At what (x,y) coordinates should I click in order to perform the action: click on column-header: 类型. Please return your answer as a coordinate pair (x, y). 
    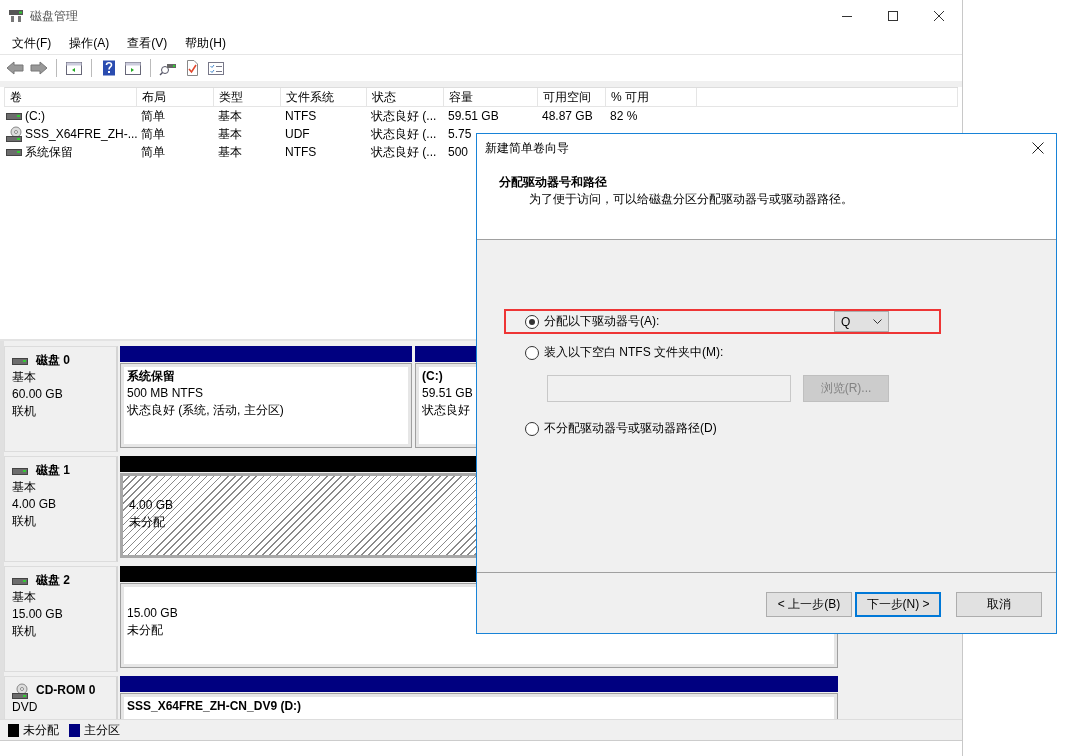
    Looking at the image, I should click on (247, 97).